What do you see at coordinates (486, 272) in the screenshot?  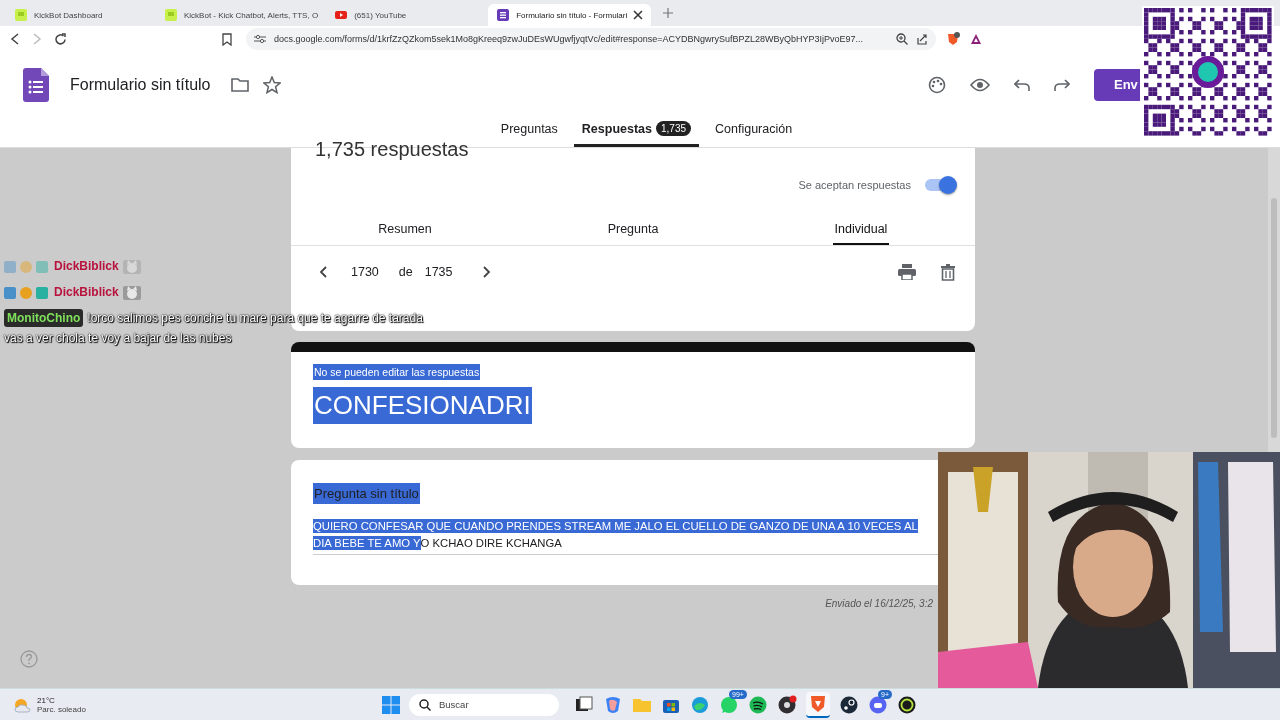 I see `next-icon` at bounding box center [486, 272].